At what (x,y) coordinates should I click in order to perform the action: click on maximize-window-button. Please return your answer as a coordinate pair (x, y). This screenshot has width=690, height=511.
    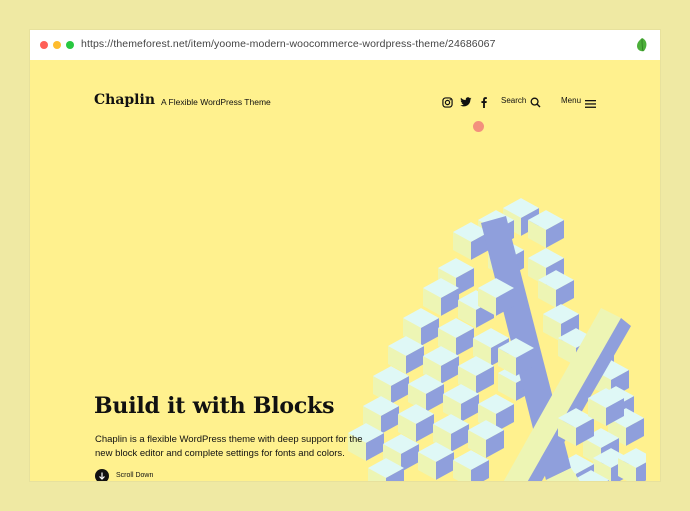
    Looking at the image, I should click on (70, 45).